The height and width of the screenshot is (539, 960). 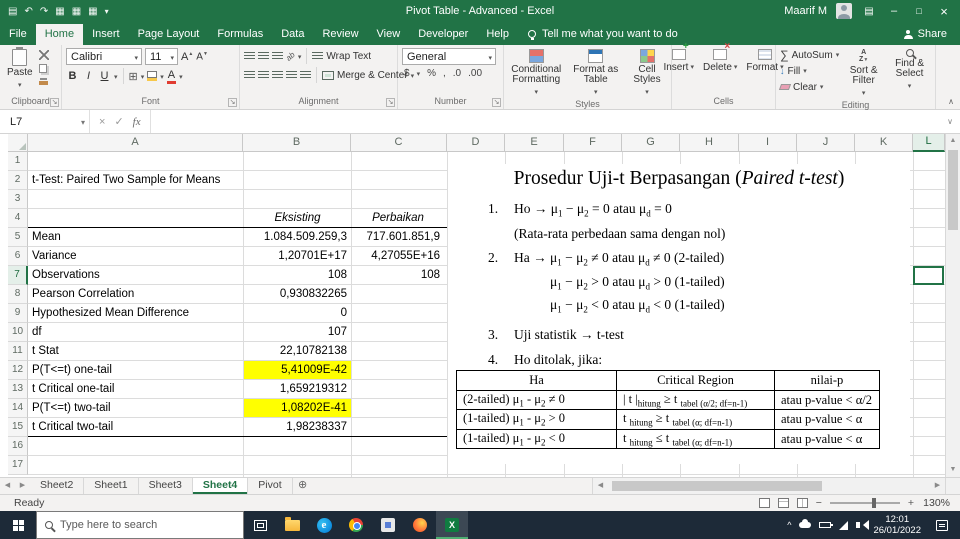 I want to click on chrome-button, so click(x=356, y=525).